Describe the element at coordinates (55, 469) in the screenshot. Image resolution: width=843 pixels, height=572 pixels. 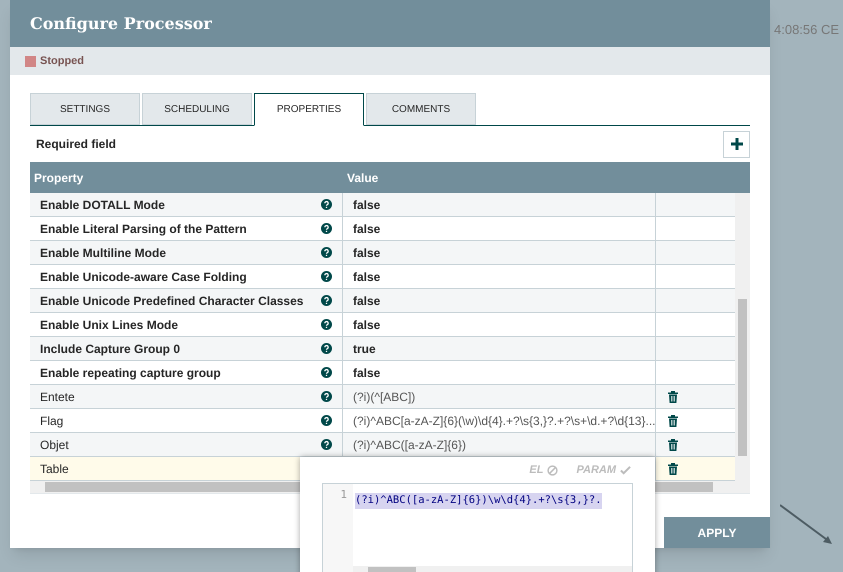
I see `property-name: Table` at that location.